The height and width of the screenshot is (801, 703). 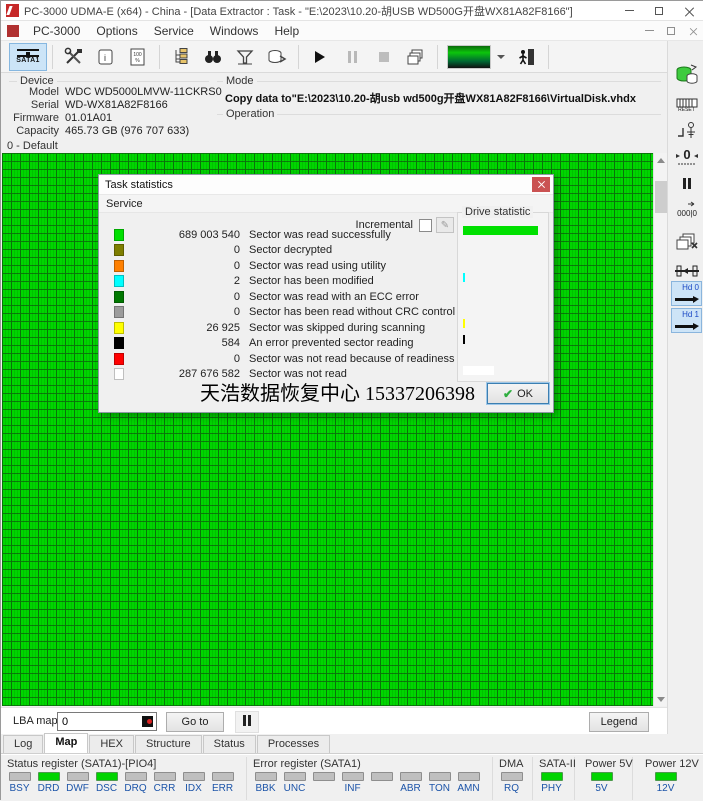 I want to click on tab-map: Map, so click(x=66, y=743).